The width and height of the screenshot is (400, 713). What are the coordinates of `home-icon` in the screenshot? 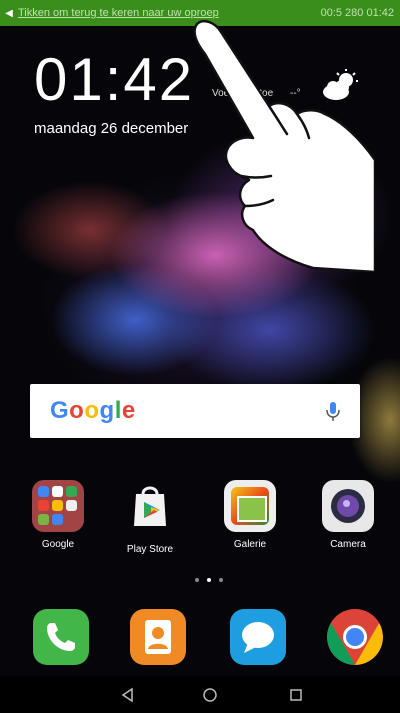 It's located at (210, 694).